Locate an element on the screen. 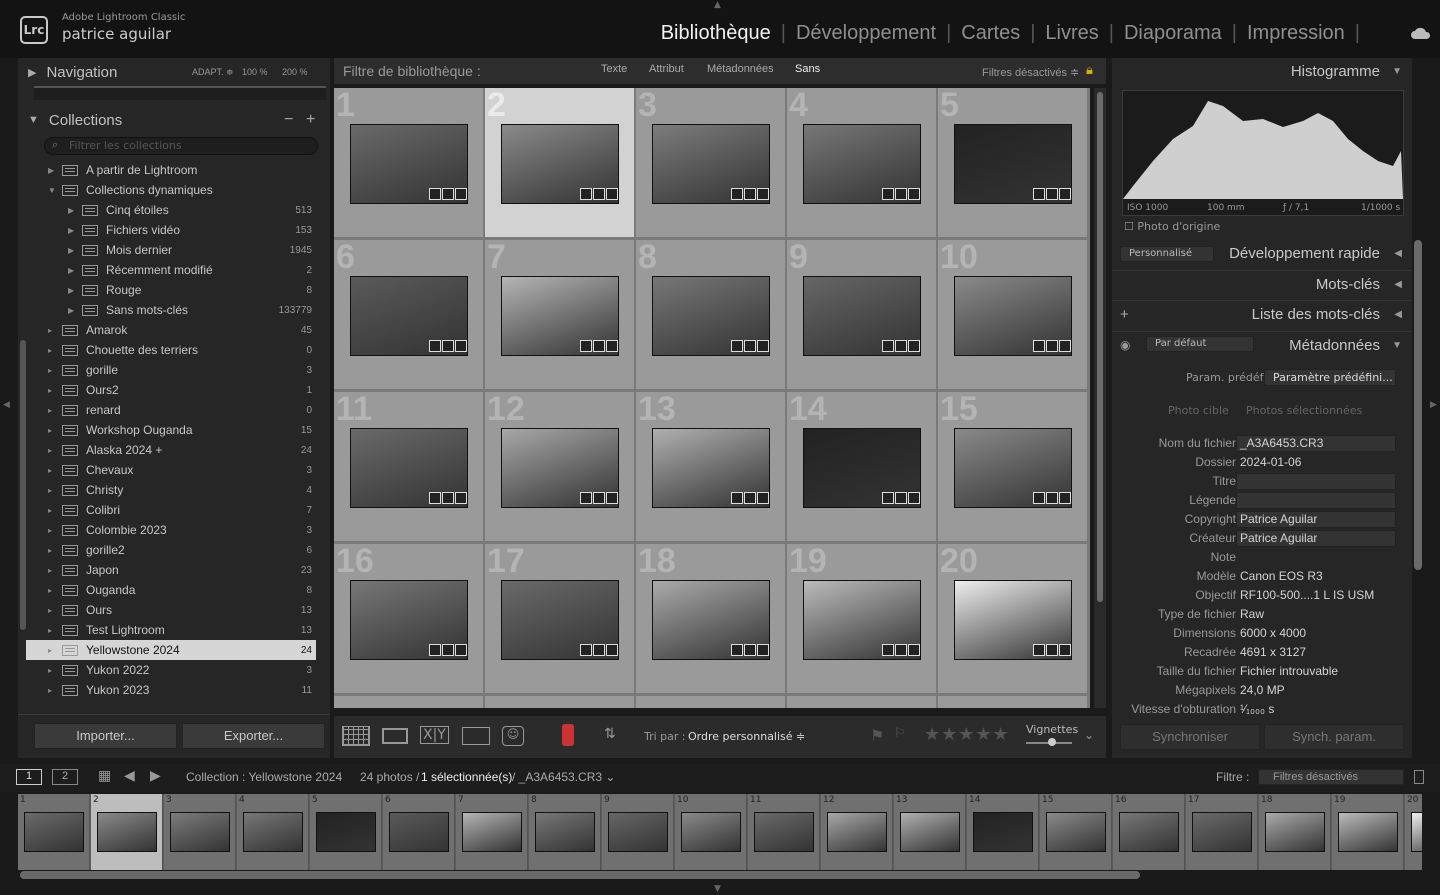 The height and width of the screenshot is (895, 1440). source-collection: Collection : Yellowstone 2024 is located at coordinates (264, 777).